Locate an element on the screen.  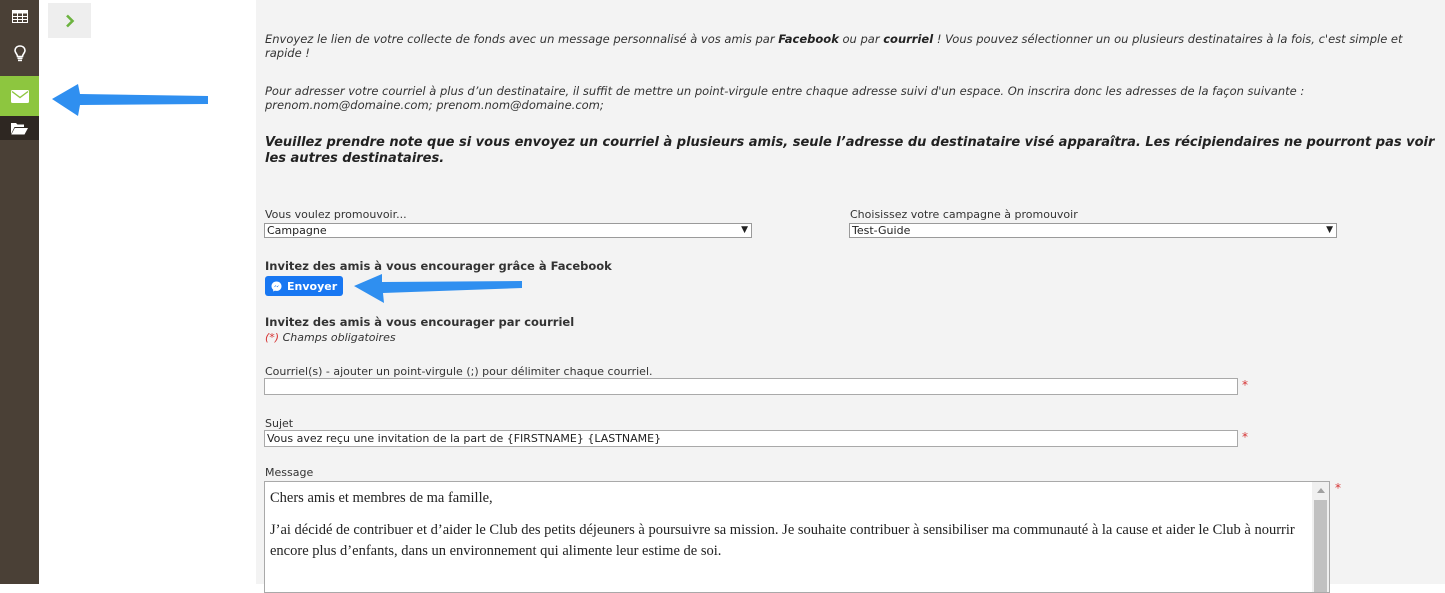
scroll-up-arrow-icon is located at coordinates (1320, 490).